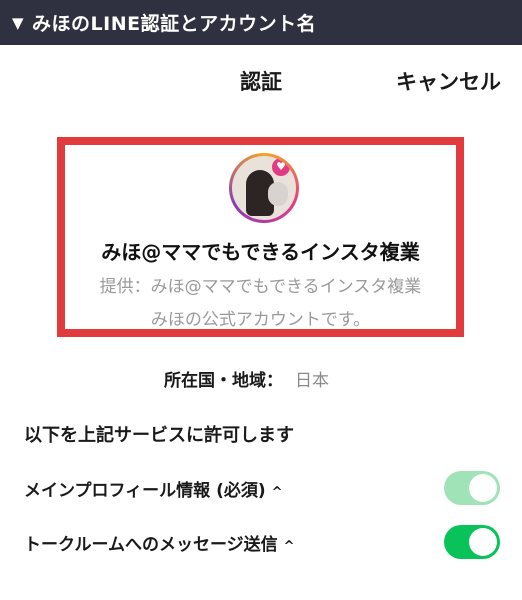  What do you see at coordinates (174, 24) in the screenshot?
I see `section-header-title: みほのLINE認証とアカウント名` at bounding box center [174, 24].